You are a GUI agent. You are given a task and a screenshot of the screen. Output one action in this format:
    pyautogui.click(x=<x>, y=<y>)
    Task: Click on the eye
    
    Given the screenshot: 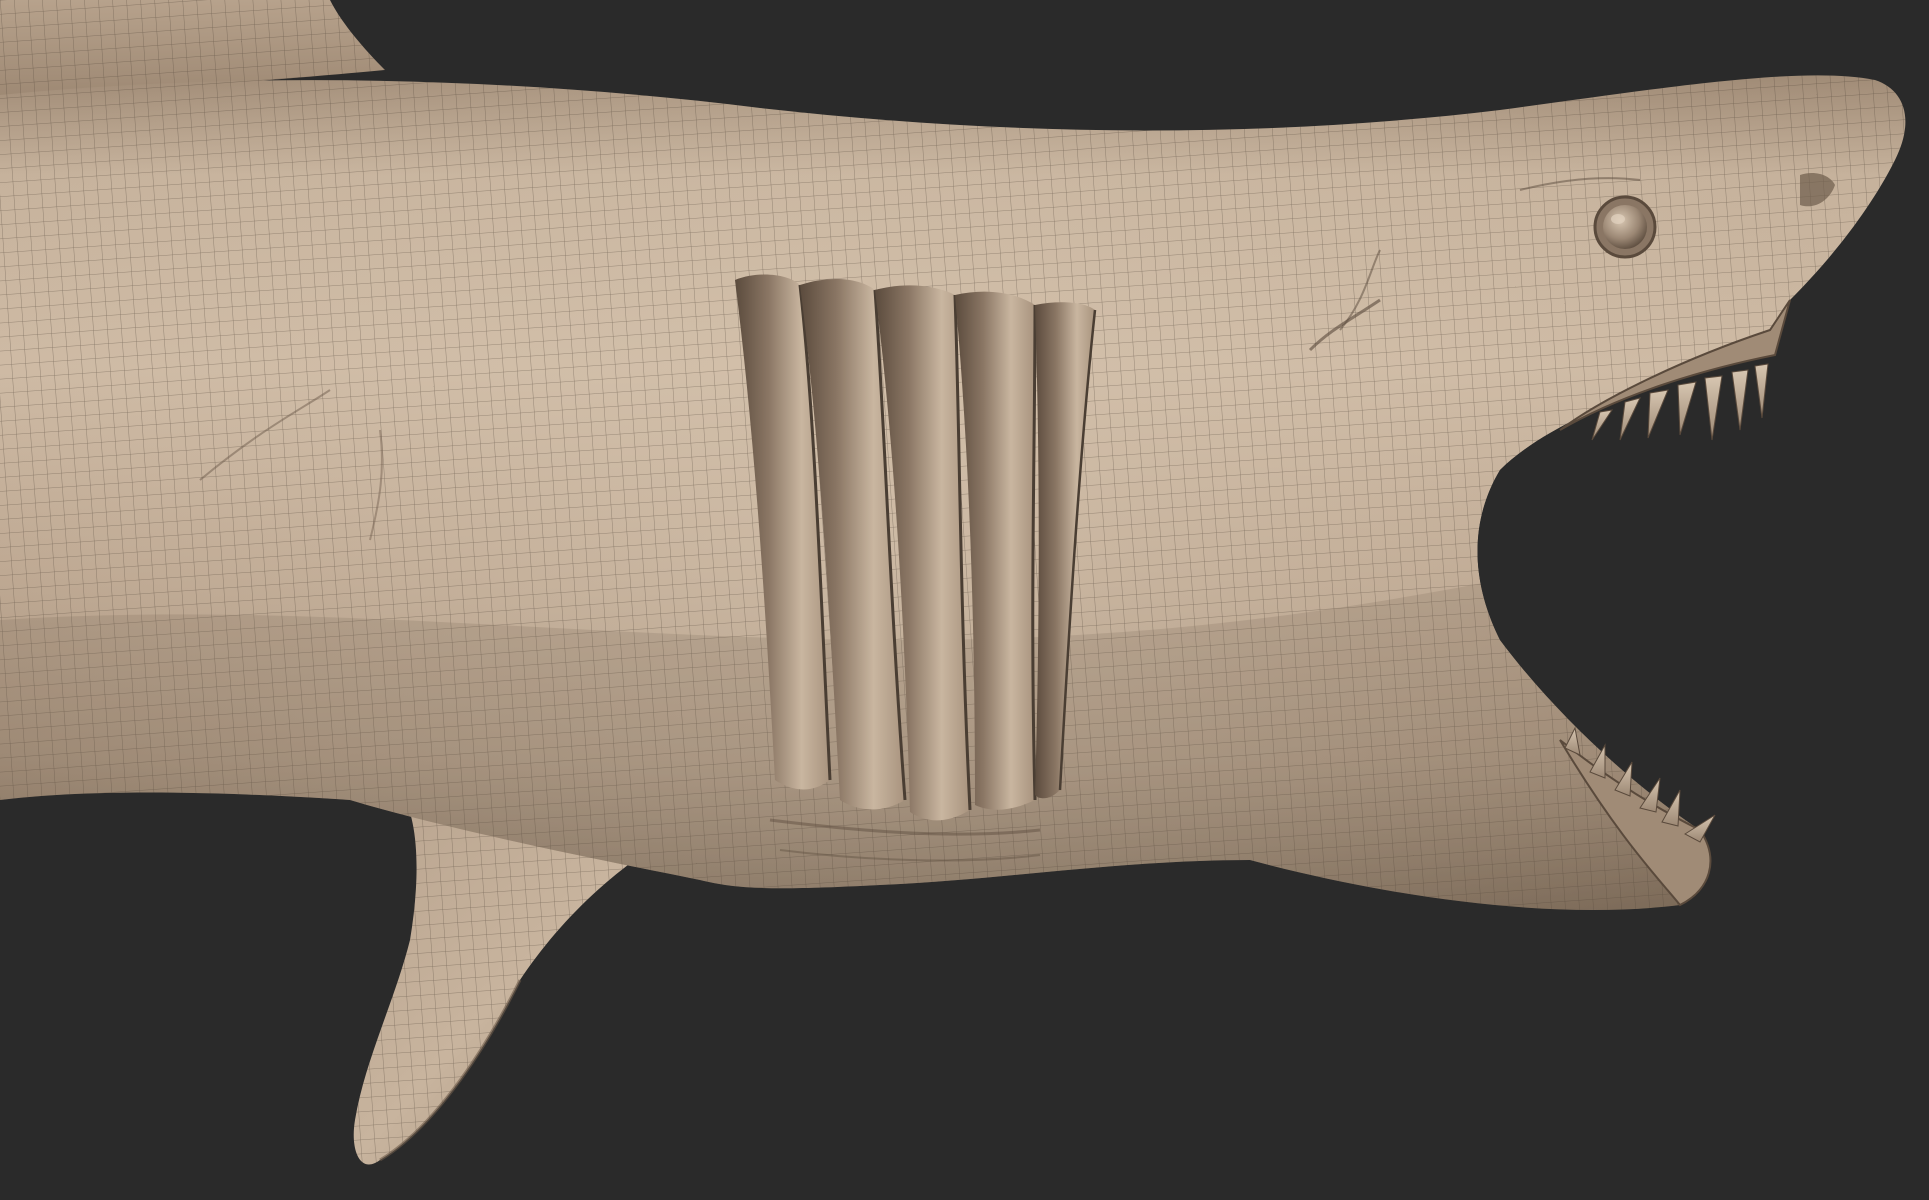 What is the action you would take?
    pyautogui.click(x=1625, y=227)
    